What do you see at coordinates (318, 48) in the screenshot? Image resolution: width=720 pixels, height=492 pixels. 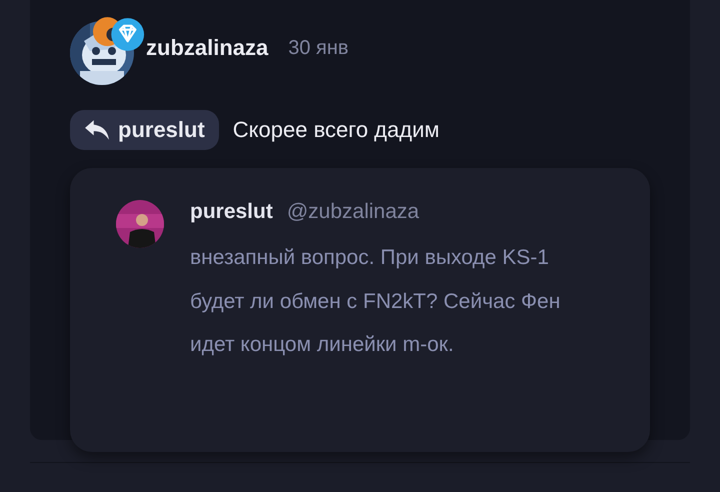 I see `post-date: 30 янв` at bounding box center [318, 48].